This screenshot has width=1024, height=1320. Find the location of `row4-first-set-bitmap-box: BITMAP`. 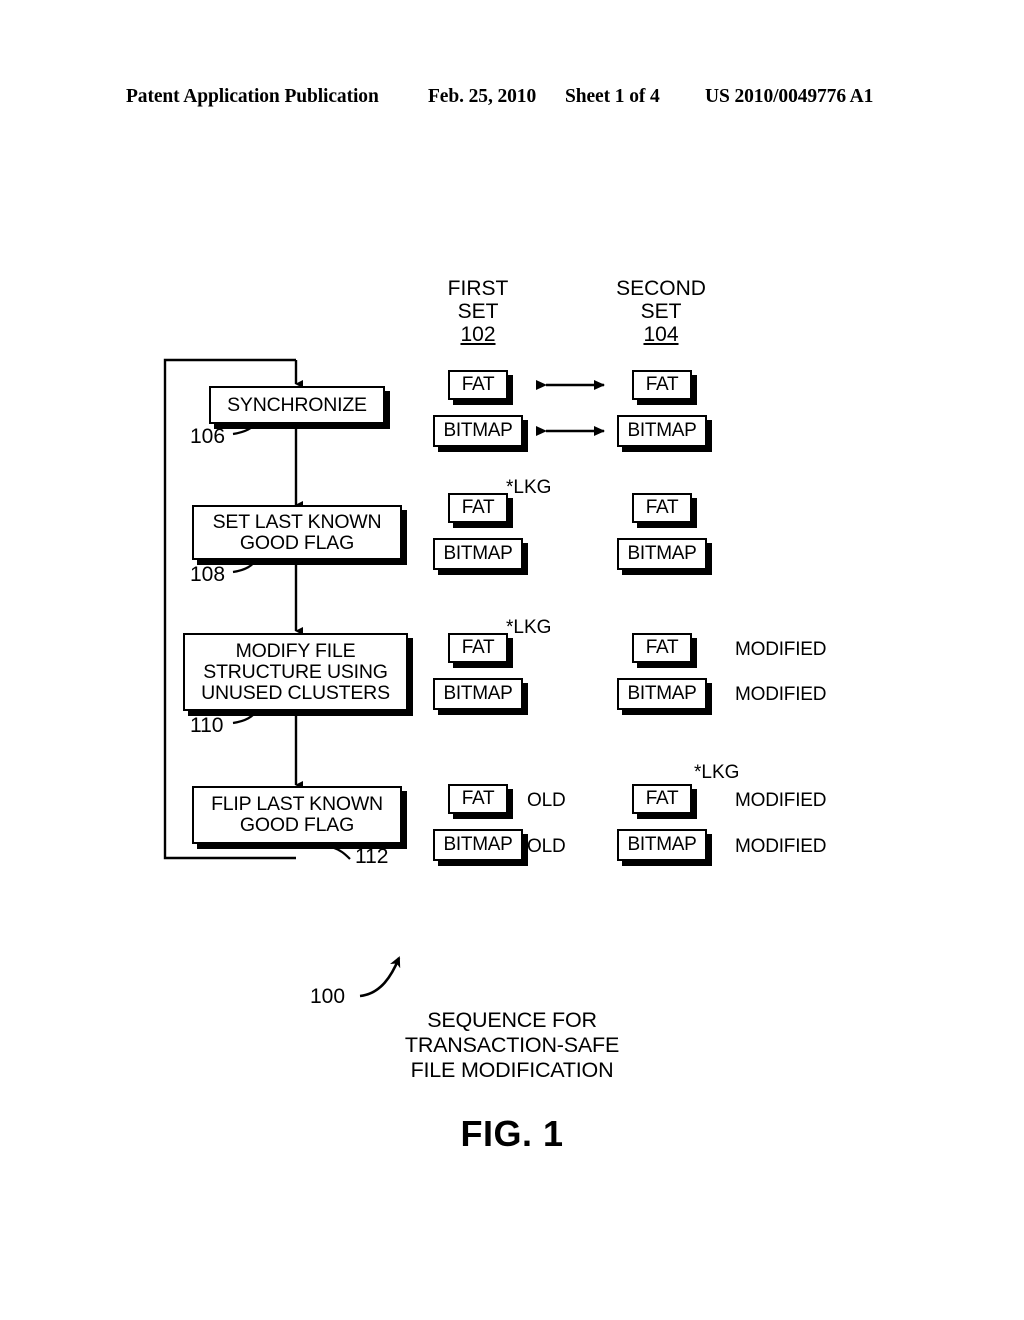

row4-first-set-bitmap-box: BITMAP is located at coordinates (478, 845).